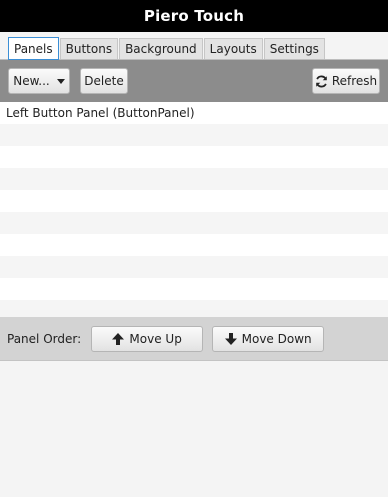 The height and width of the screenshot is (497, 388). I want to click on panel-order-bar: Panel Order: Move Up Move Down, so click(194, 339).